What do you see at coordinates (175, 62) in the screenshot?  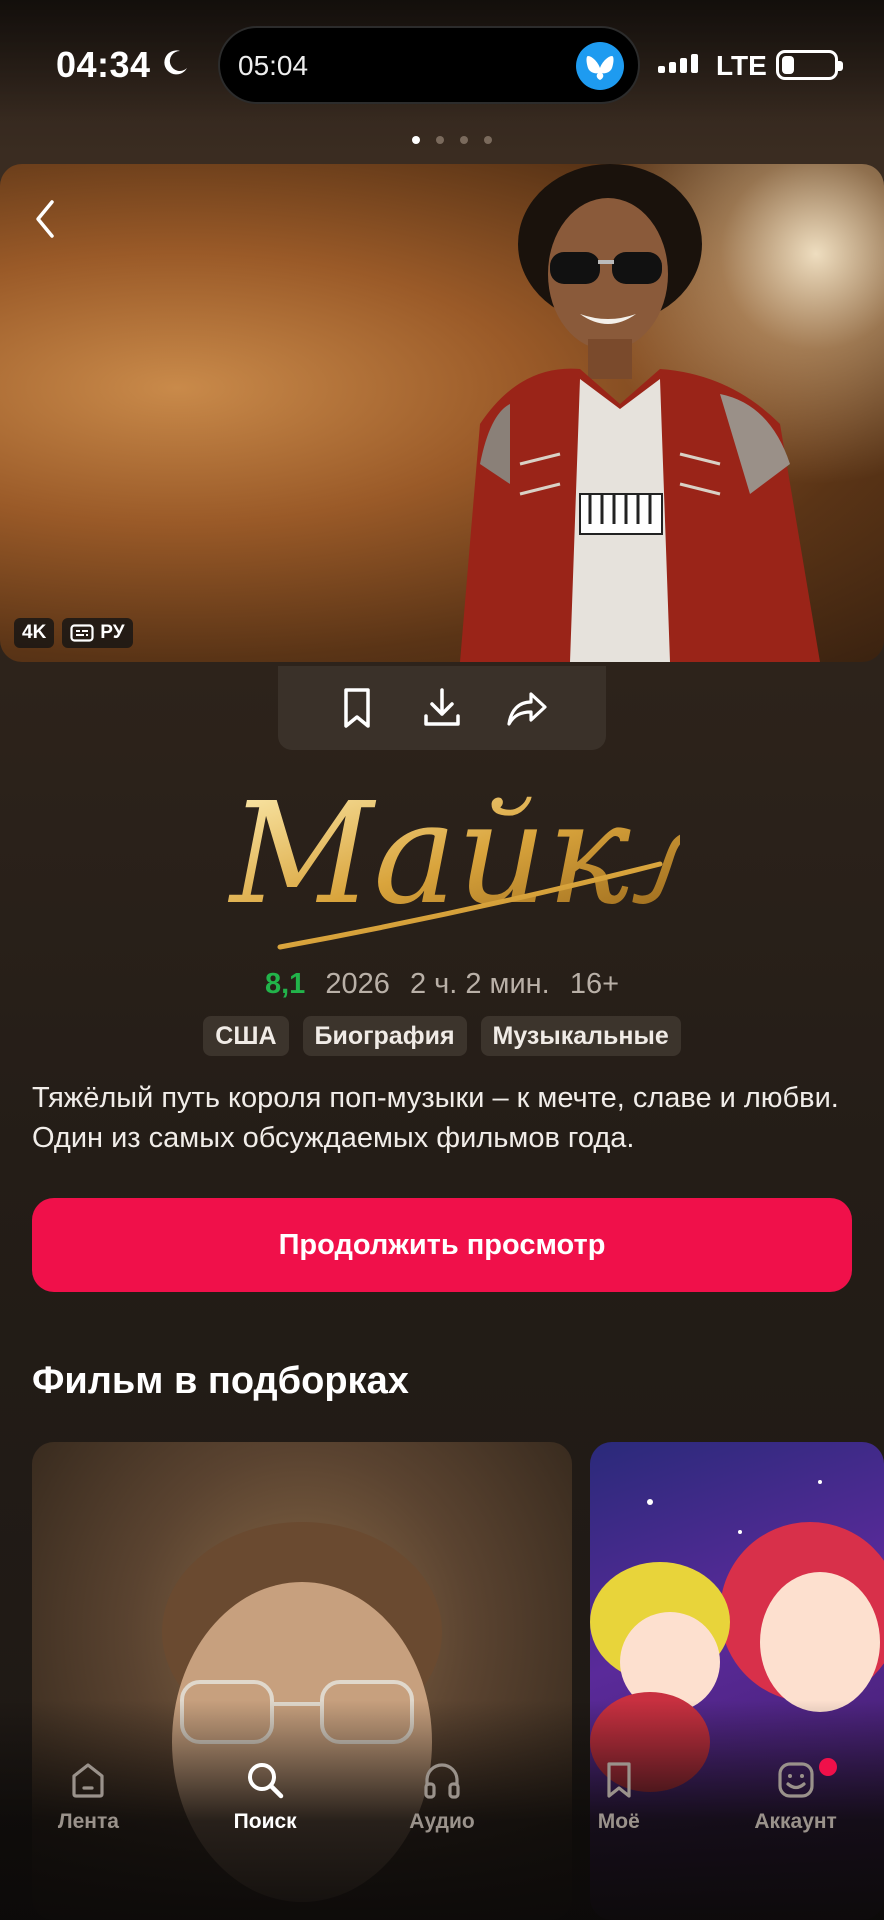 I see `moon-icon` at bounding box center [175, 62].